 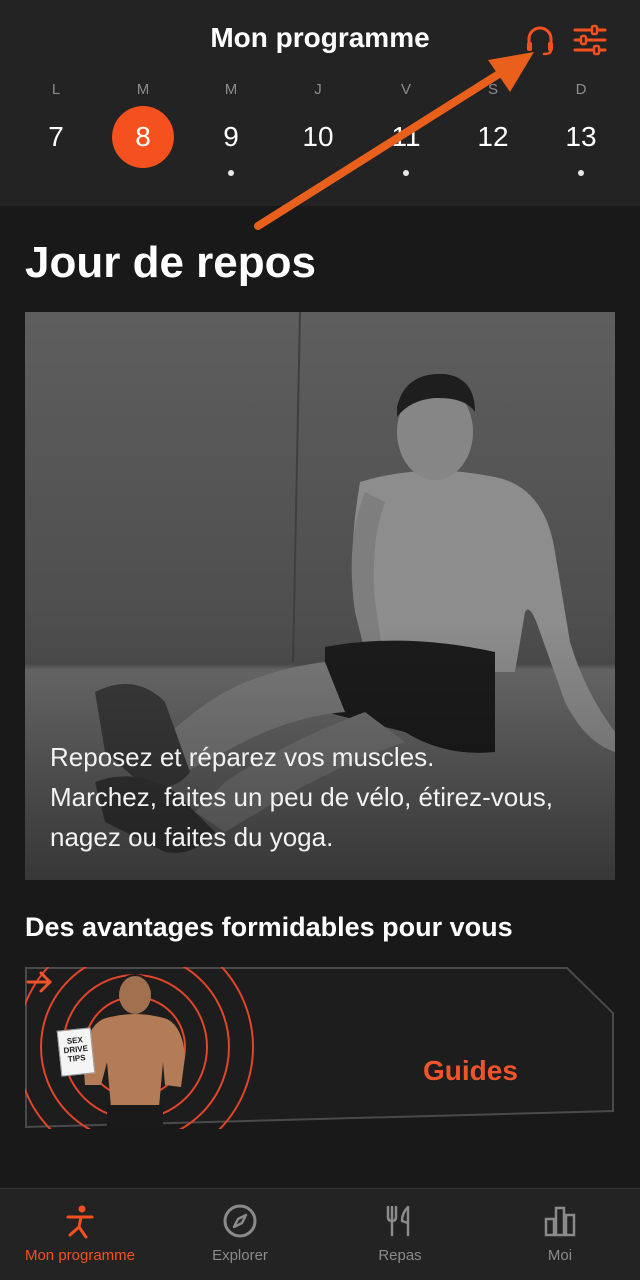 I want to click on filters-button, so click(x=590, y=40).